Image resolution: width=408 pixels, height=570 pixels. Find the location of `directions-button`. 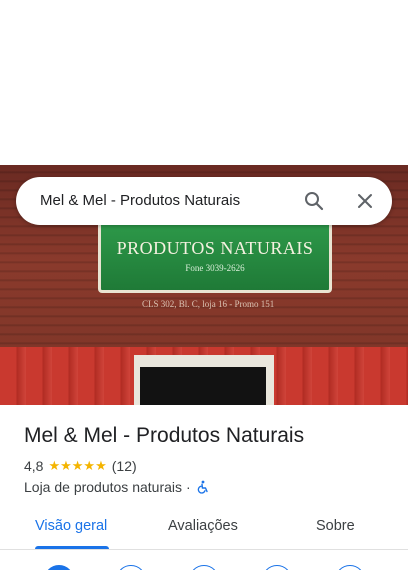

directions-button is located at coordinates (59, 567).